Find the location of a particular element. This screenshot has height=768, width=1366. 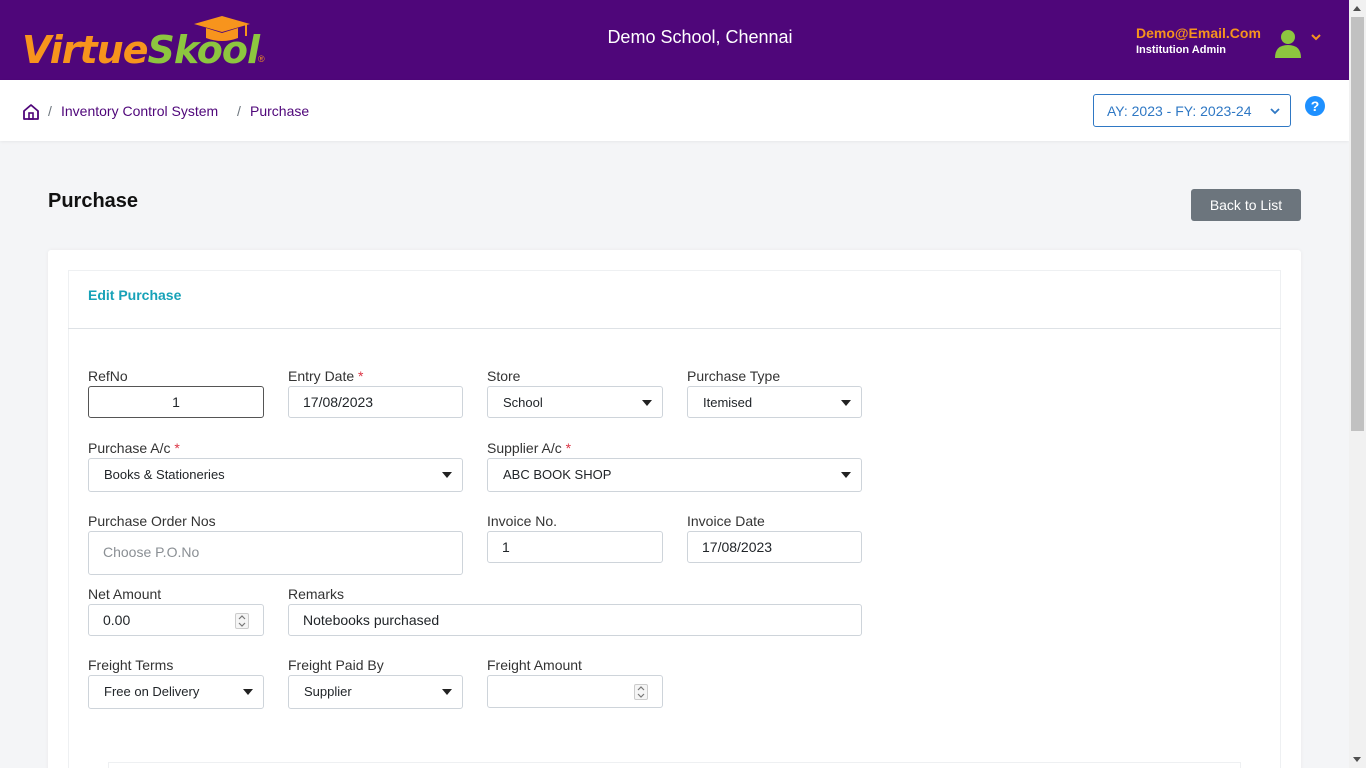

remarks-label: Remarks is located at coordinates (316, 594).